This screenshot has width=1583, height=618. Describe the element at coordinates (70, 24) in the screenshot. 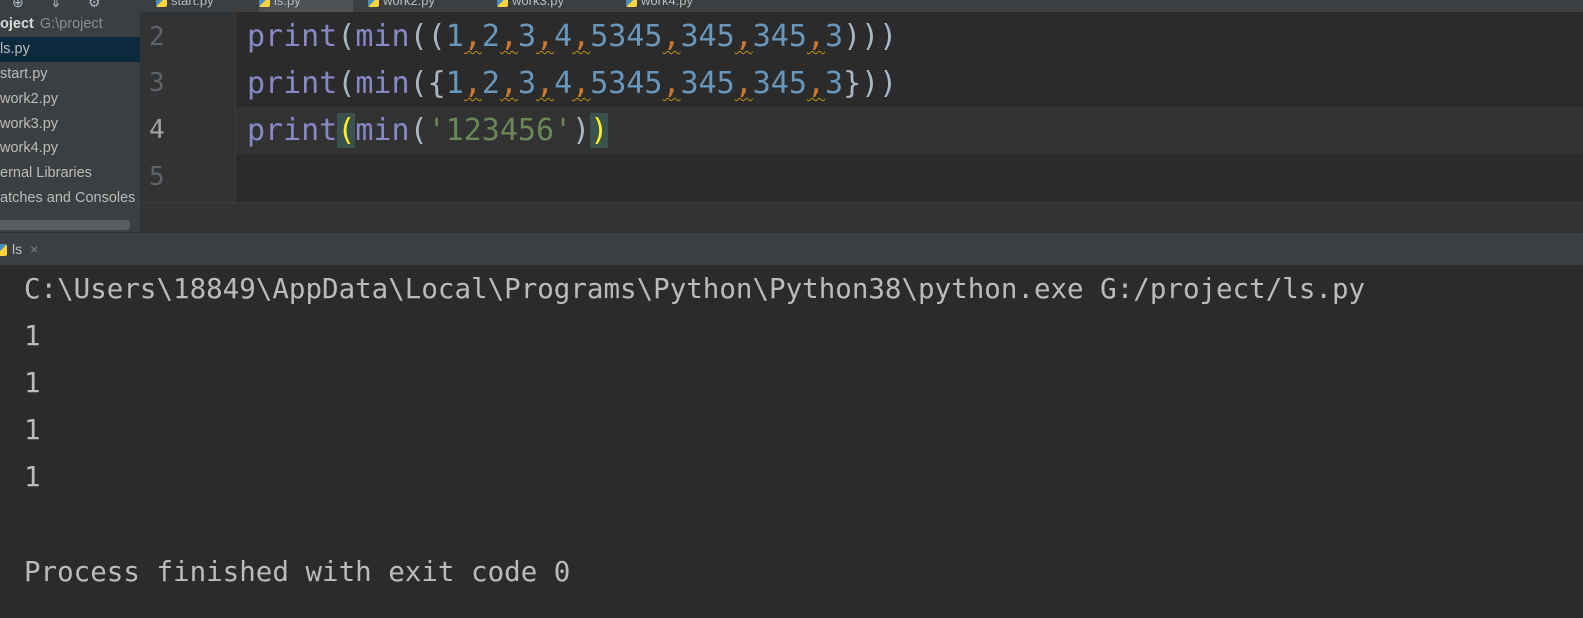

I see `project-root: oject G:\project` at that location.